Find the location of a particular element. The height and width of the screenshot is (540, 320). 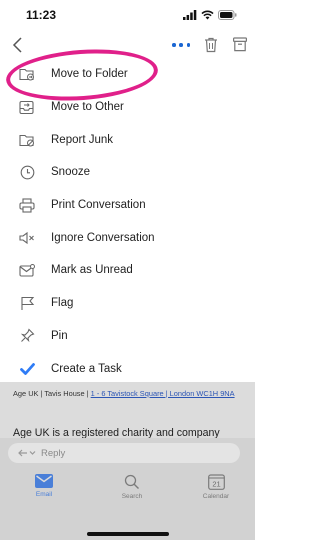

menu-item-label: Flag is located at coordinates (62, 303).